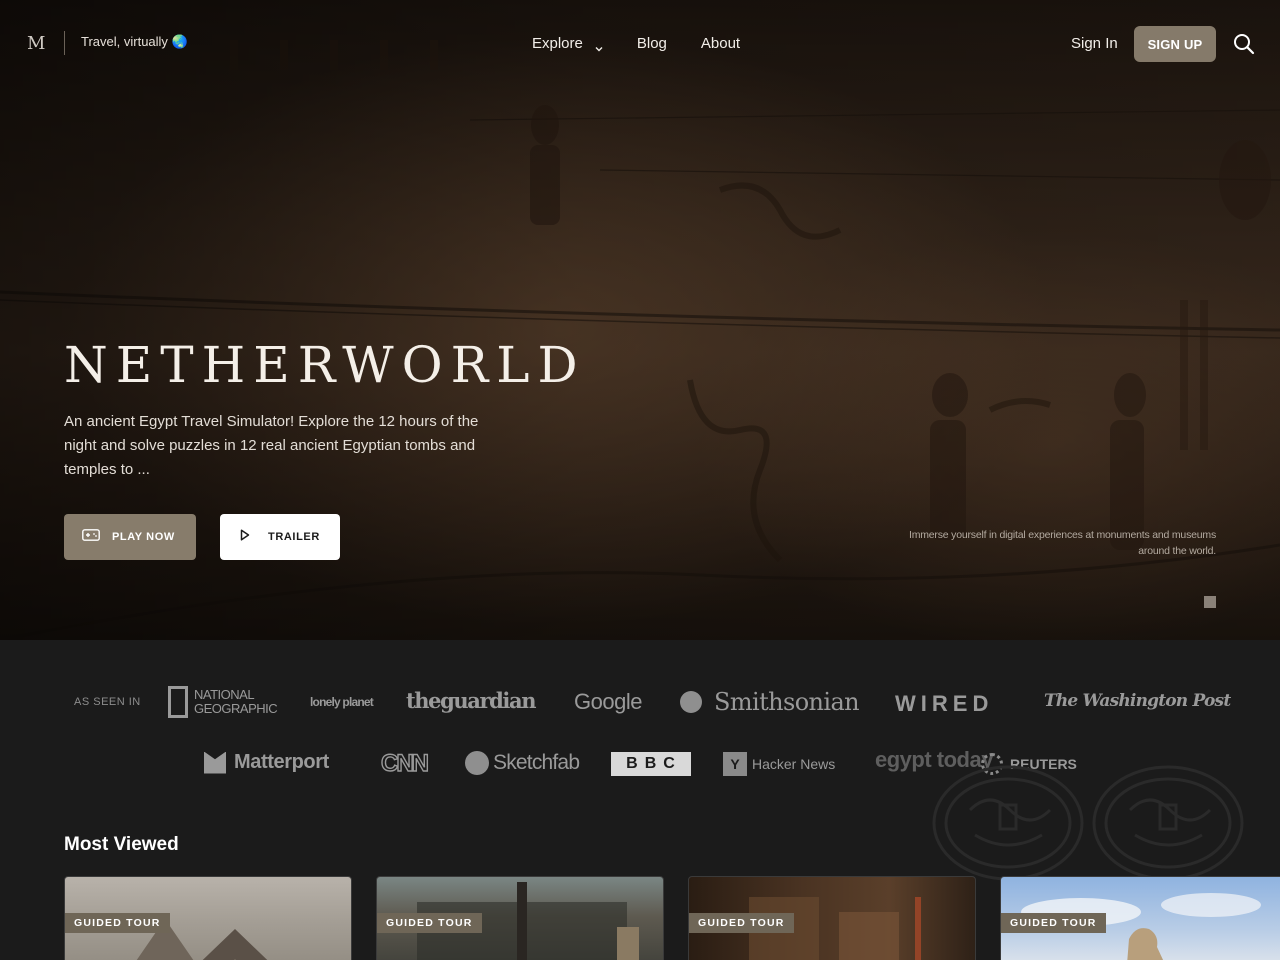 The image size is (1280, 960). Describe the element at coordinates (654, 763) in the screenshot. I see `press-logo-text: BBC` at that location.